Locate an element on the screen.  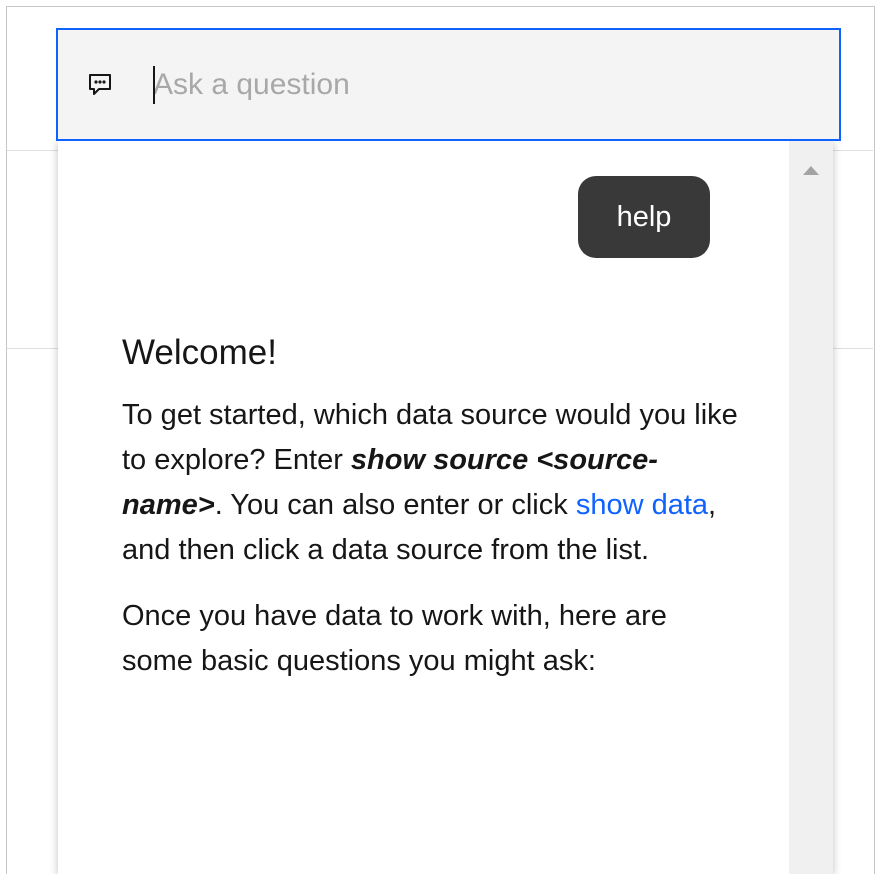
text-cursor is located at coordinates (154, 85).